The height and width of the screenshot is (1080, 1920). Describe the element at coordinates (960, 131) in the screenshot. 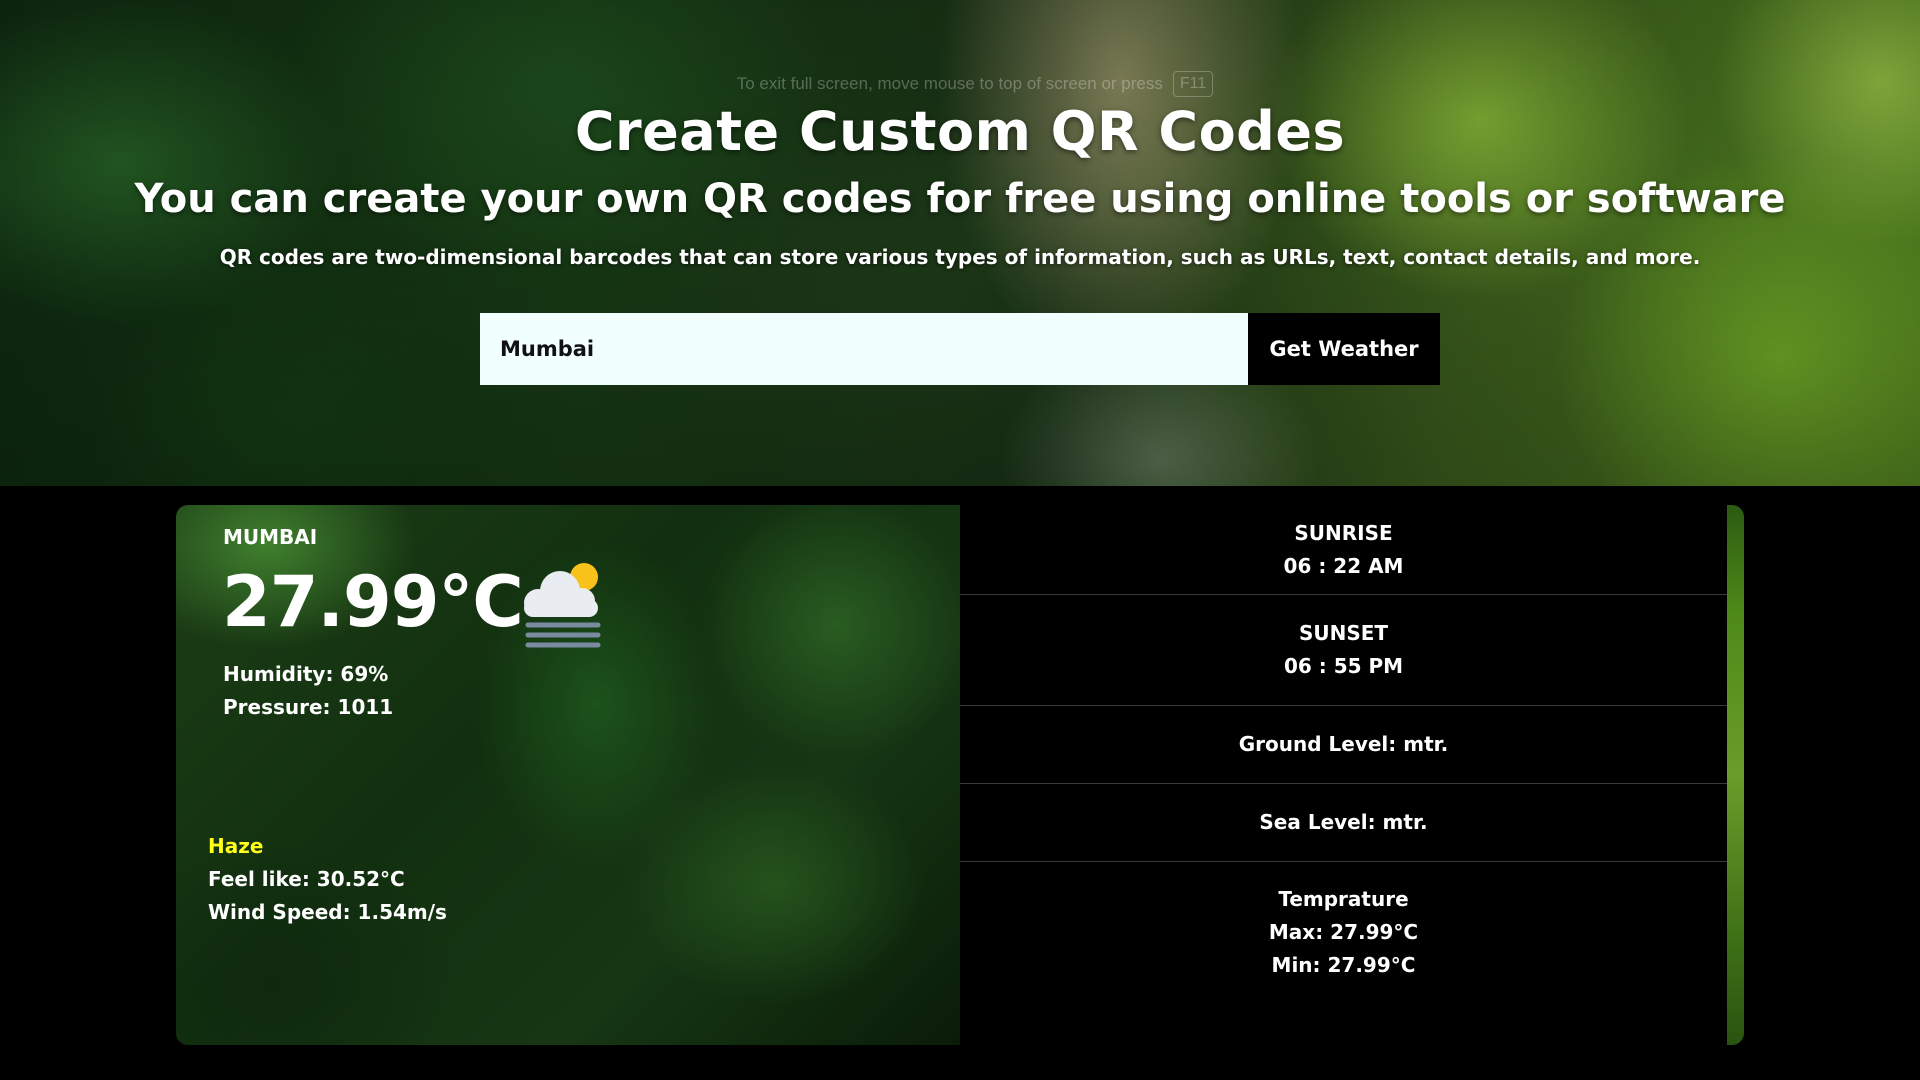

I see `page-title: Create Custom QR Codes` at that location.